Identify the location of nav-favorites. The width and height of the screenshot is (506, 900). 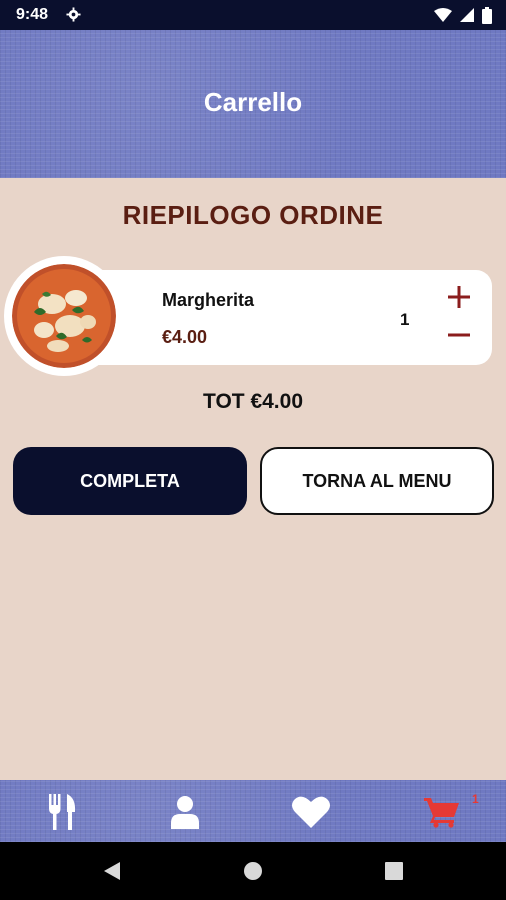
(311, 812).